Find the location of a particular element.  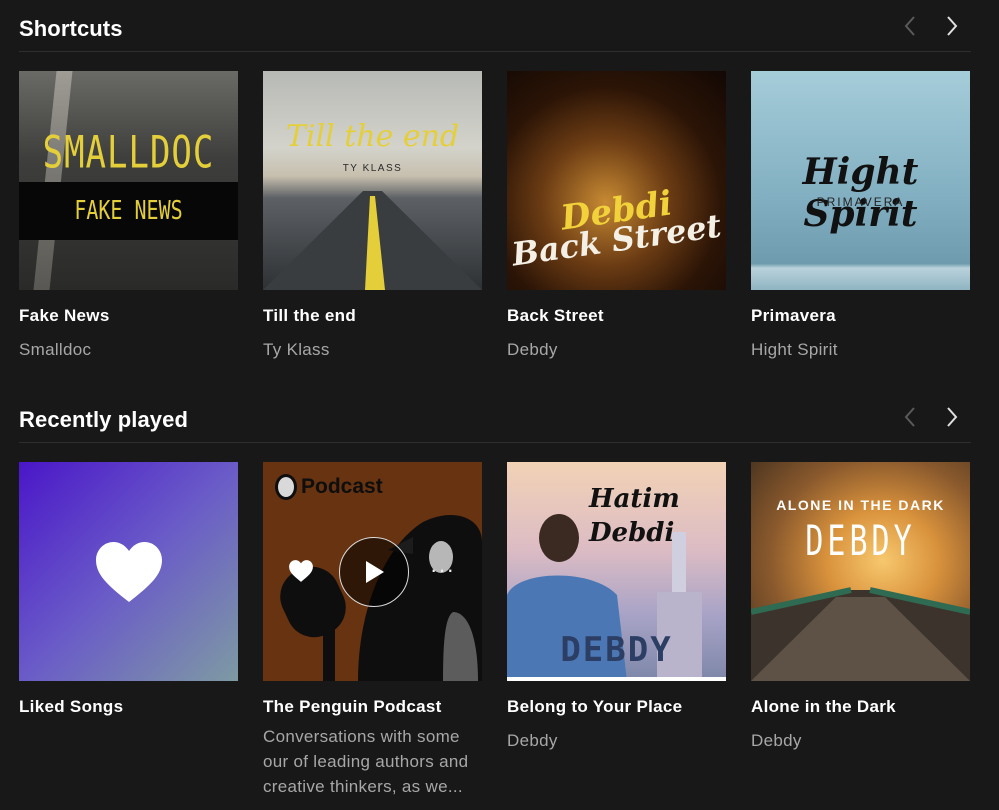

album-card: Debdi Back Street Back Street Debdy is located at coordinates (616, 216).